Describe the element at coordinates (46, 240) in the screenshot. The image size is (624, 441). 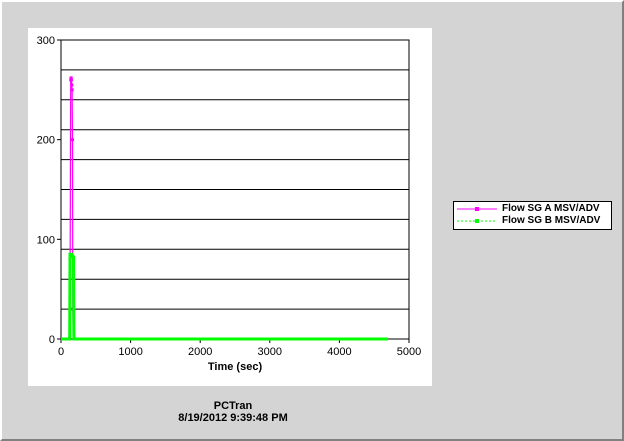
I see `y-tick-label: 100` at that location.